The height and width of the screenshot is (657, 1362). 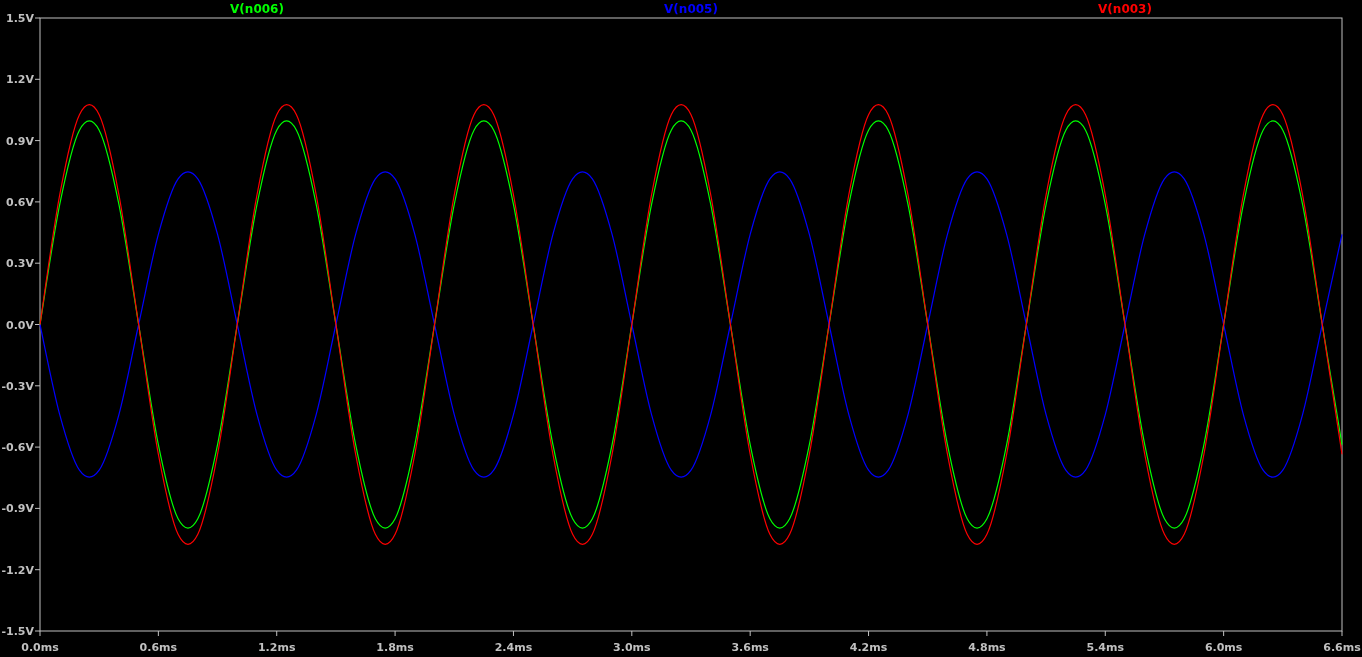 I want to click on trace-label: V(n003), so click(x=1125, y=9).